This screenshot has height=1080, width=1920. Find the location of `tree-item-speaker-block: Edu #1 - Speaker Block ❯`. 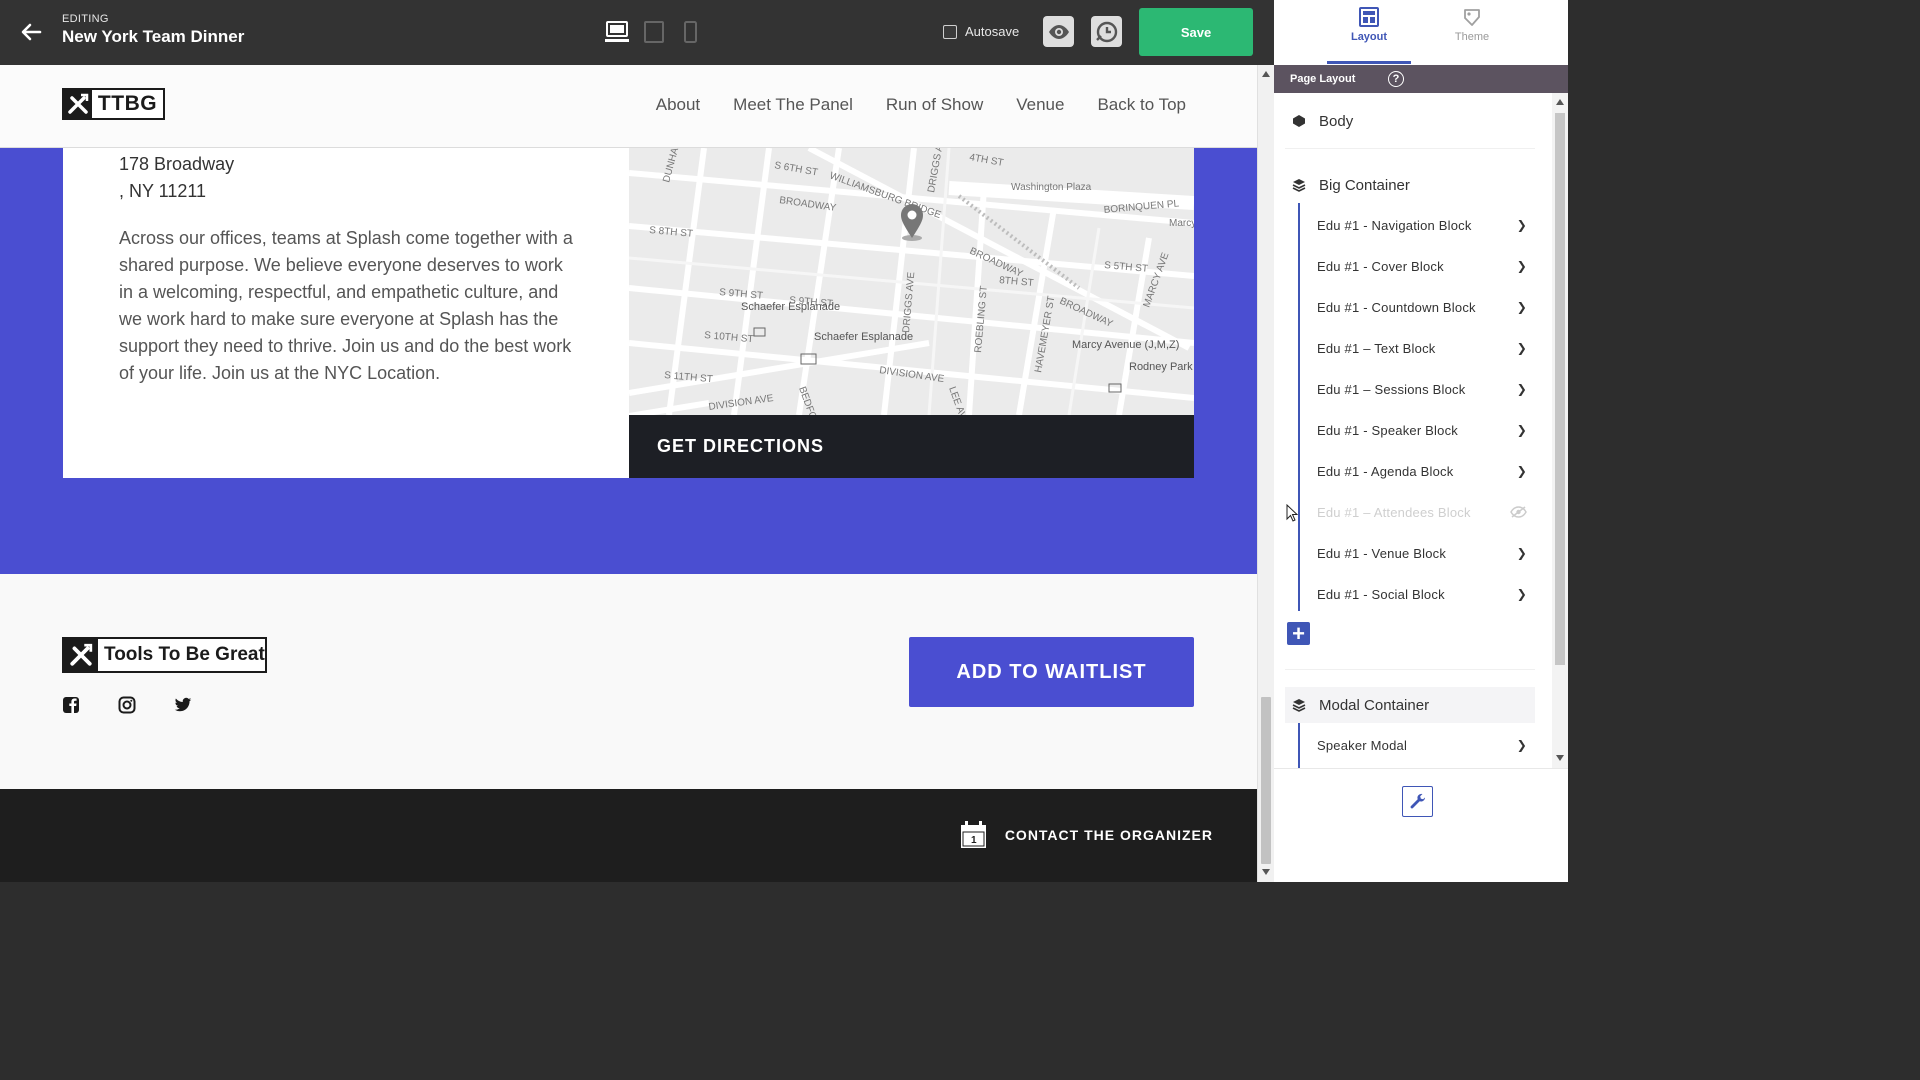

tree-item-speaker-block: Edu #1 - Speaker Block ❯ is located at coordinates (1422, 430).